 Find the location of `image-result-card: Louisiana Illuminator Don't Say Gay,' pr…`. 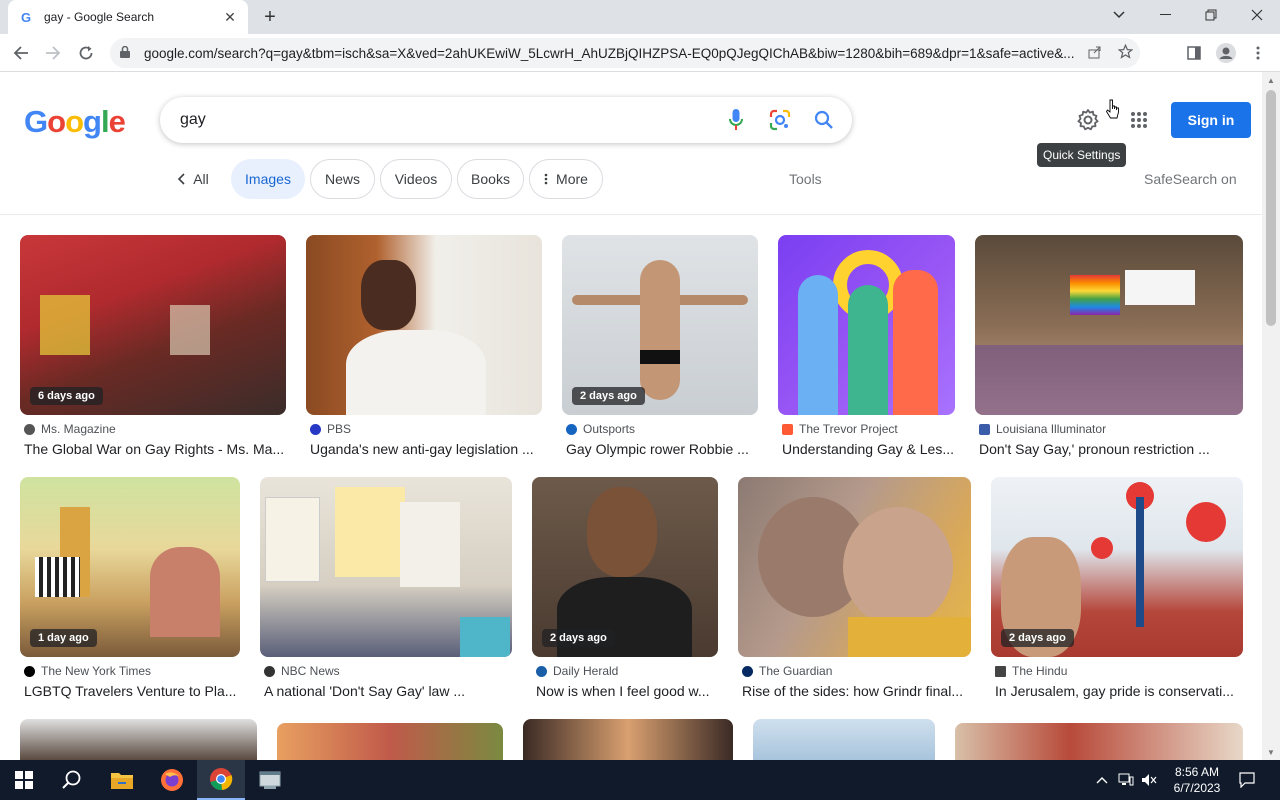

image-result-card: Louisiana Illuminator Don't Say Gay,' pr… is located at coordinates (1109, 350).